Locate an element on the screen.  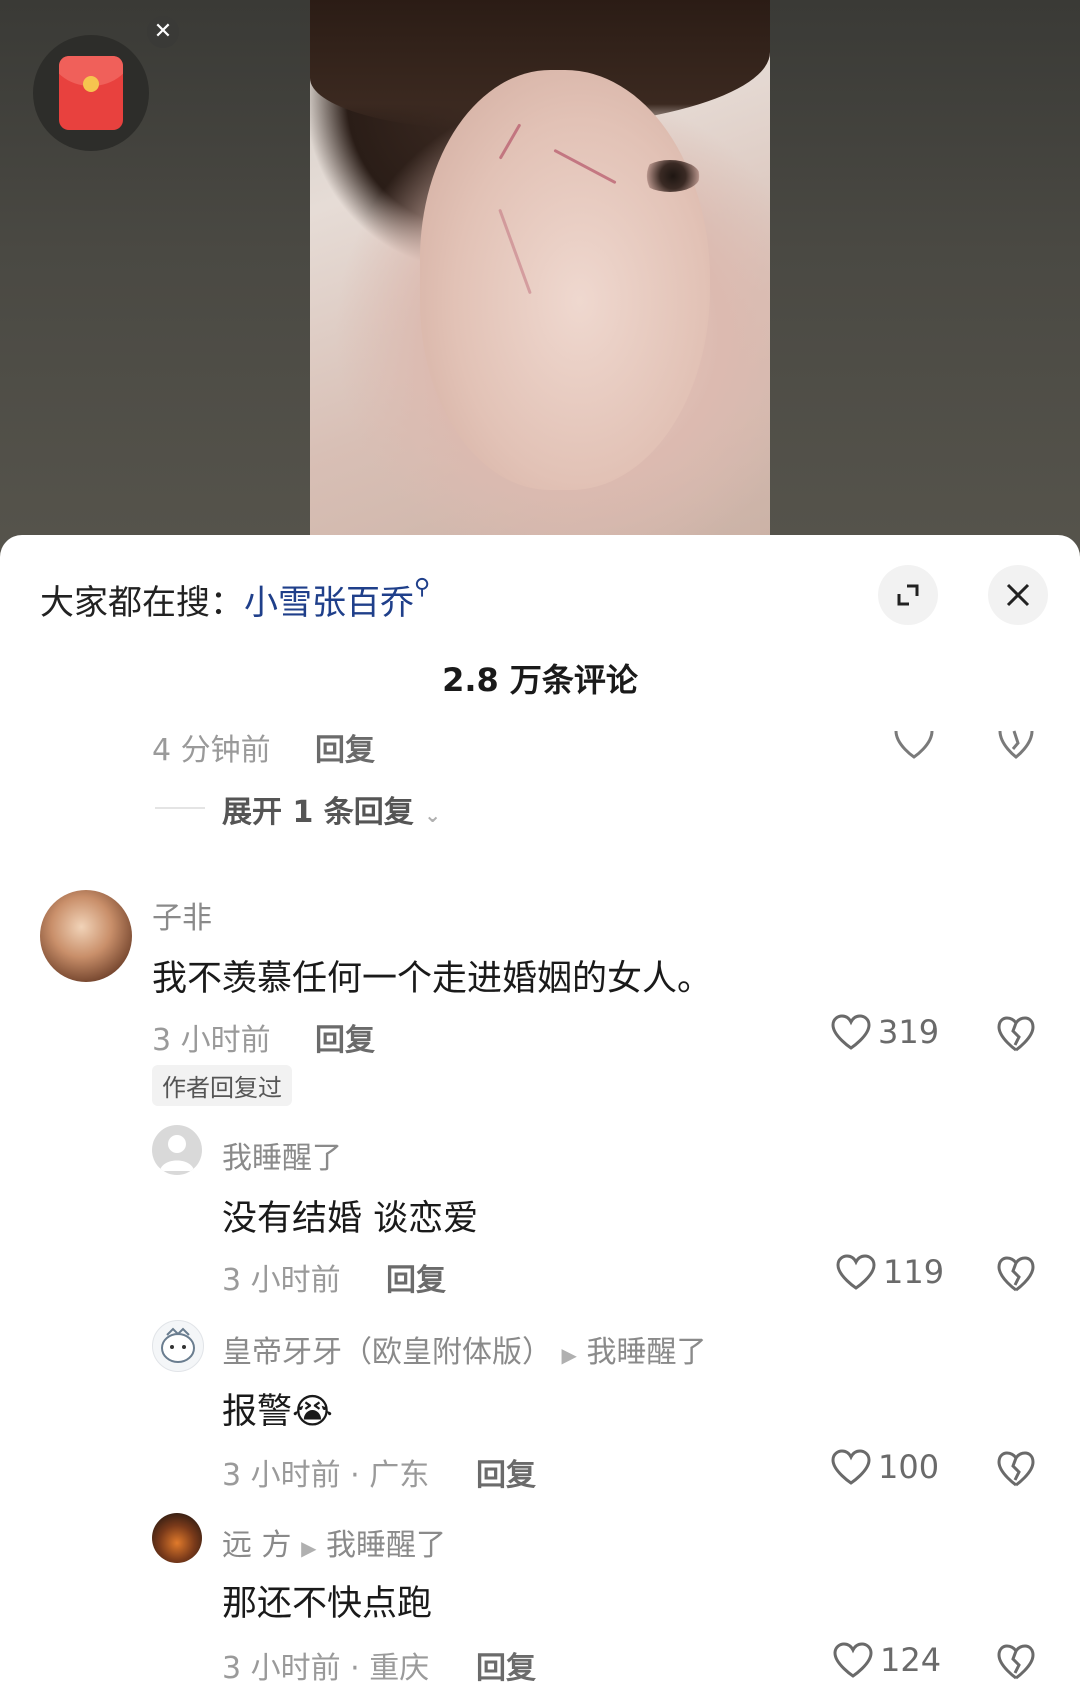
reply-time: 3 小时前 · 广东 is located at coordinates (326, 1475).